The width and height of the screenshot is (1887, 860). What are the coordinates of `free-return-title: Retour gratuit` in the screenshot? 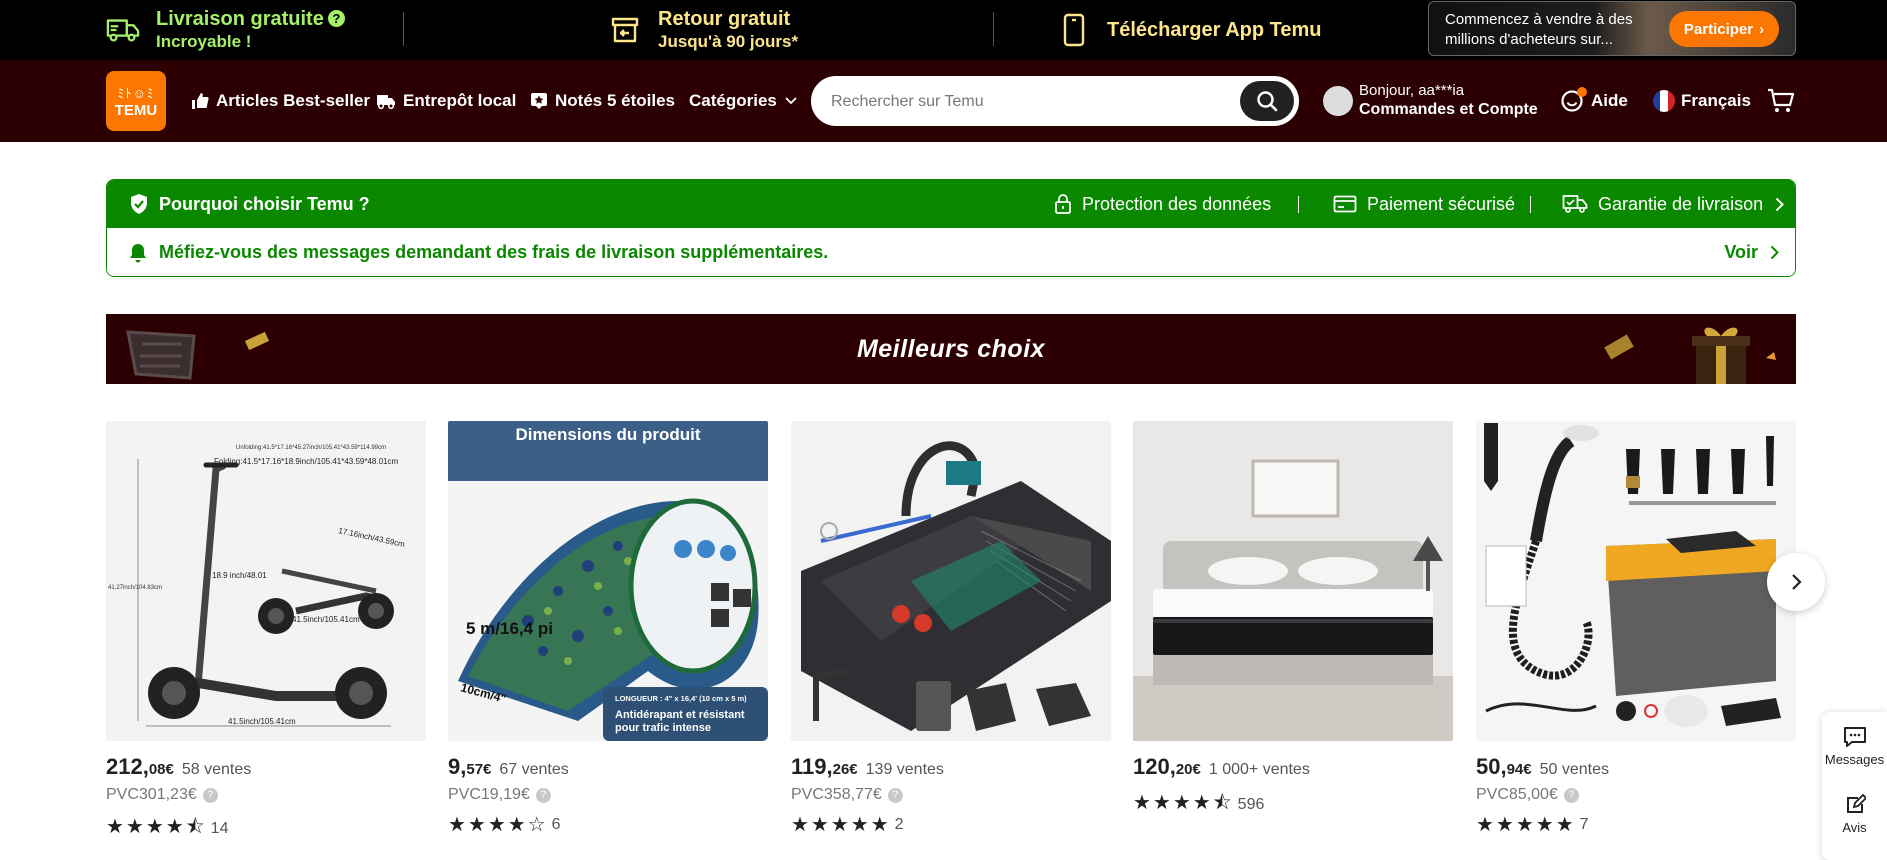 It's located at (724, 19).